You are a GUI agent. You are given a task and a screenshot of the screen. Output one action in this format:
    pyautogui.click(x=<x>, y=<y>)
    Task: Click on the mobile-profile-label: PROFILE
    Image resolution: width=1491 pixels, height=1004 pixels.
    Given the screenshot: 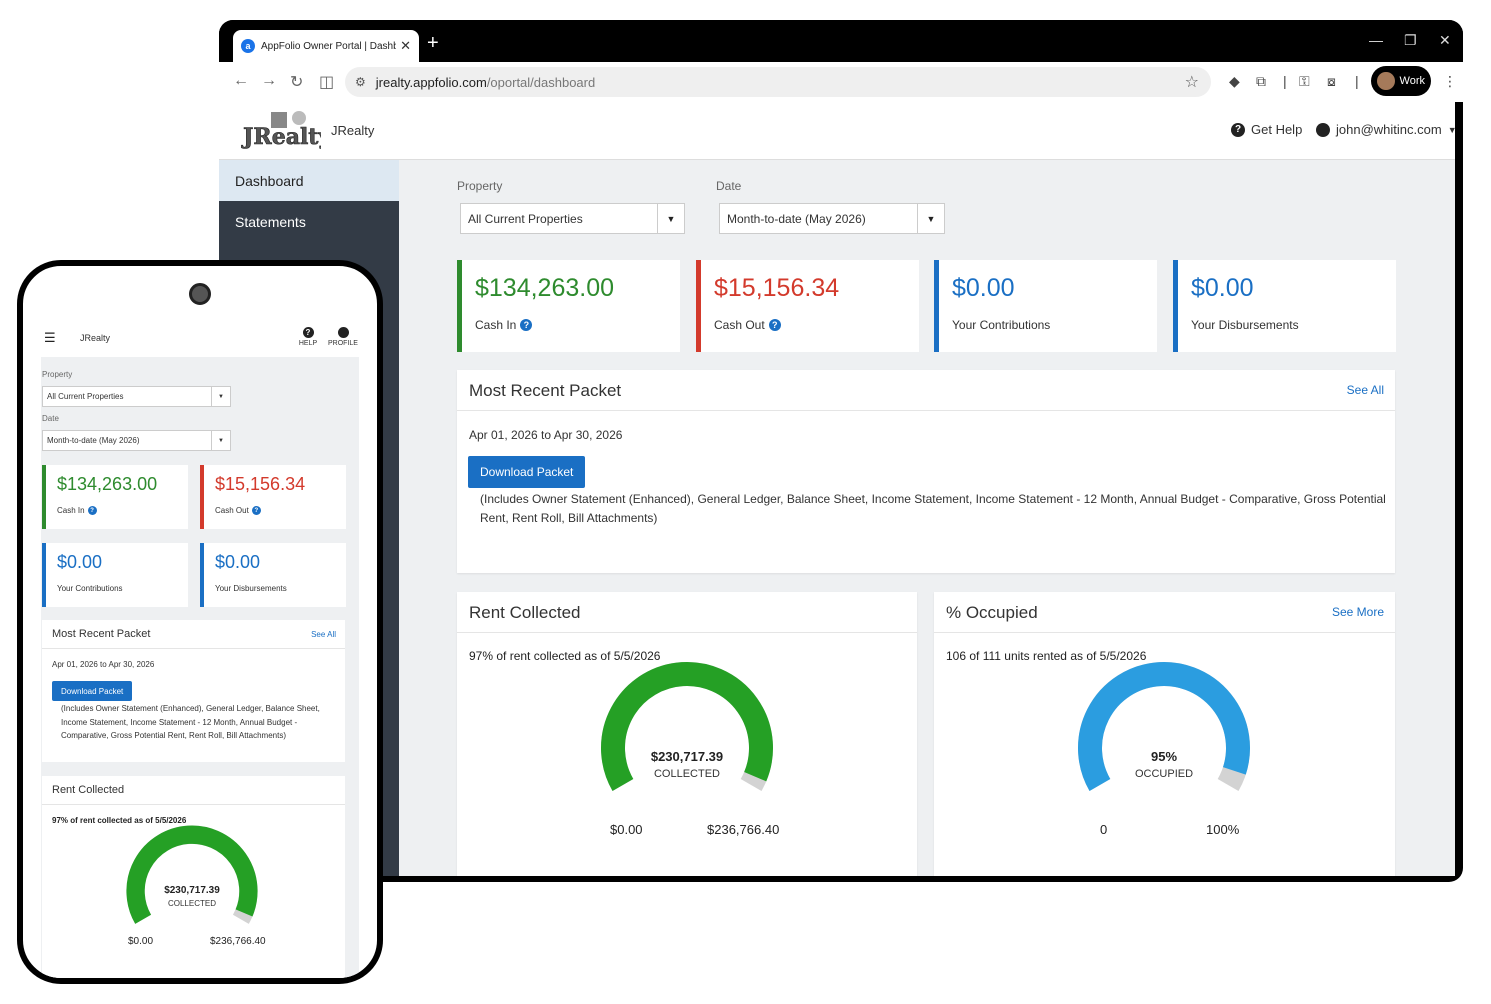 What is the action you would take?
    pyautogui.click(x=343, y=343)
    